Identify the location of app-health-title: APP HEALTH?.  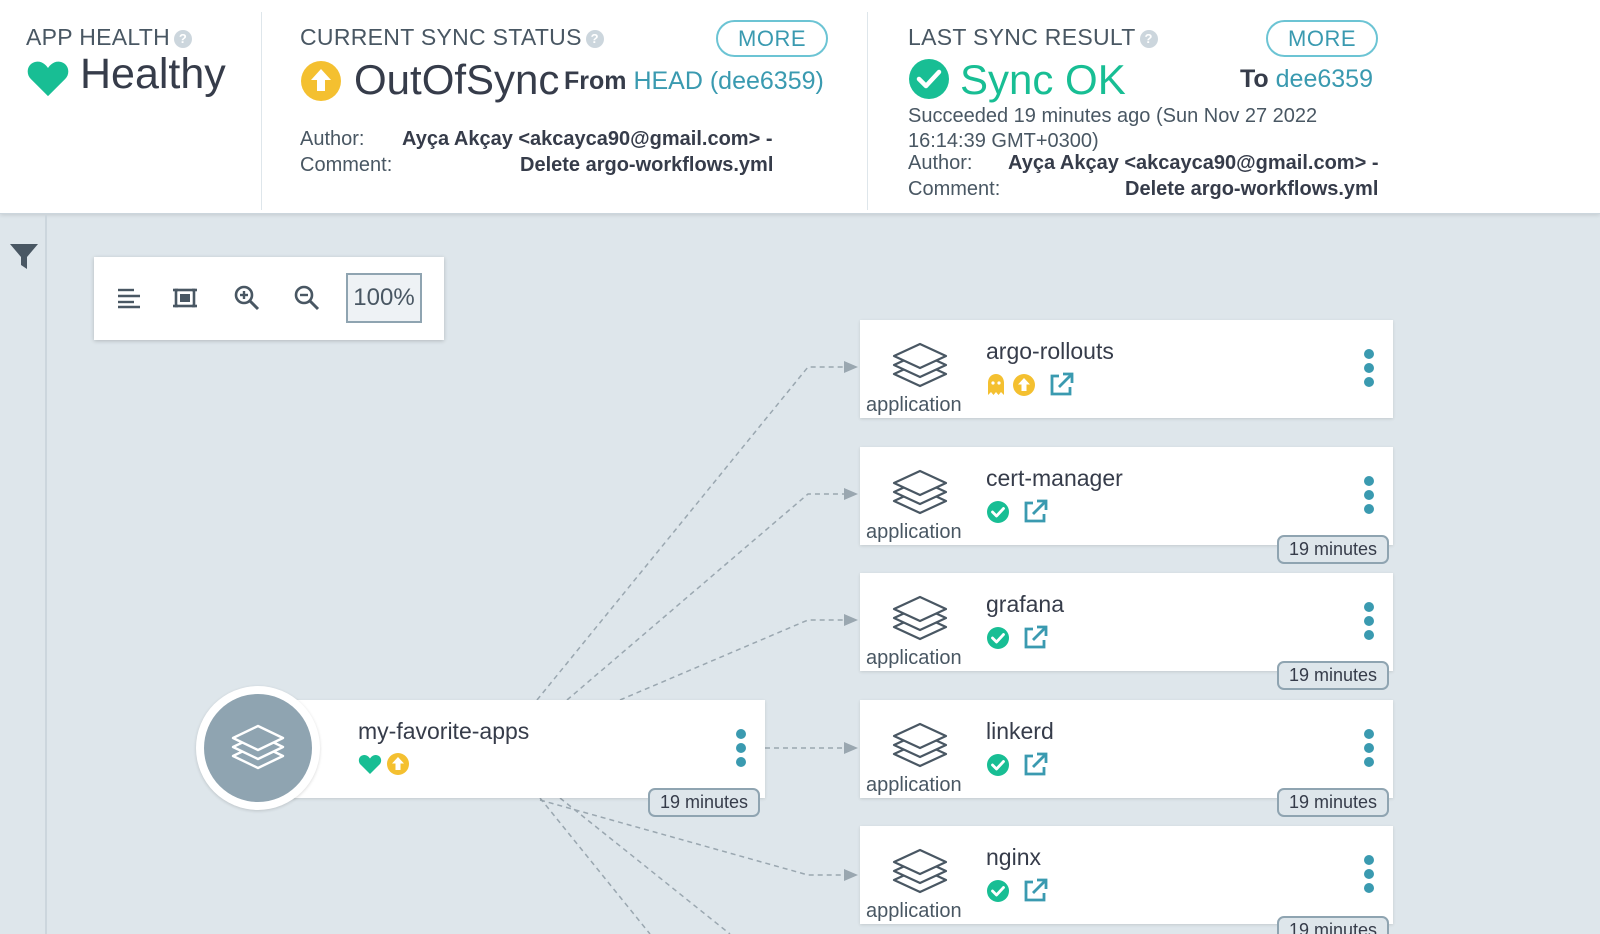
(109, 37).